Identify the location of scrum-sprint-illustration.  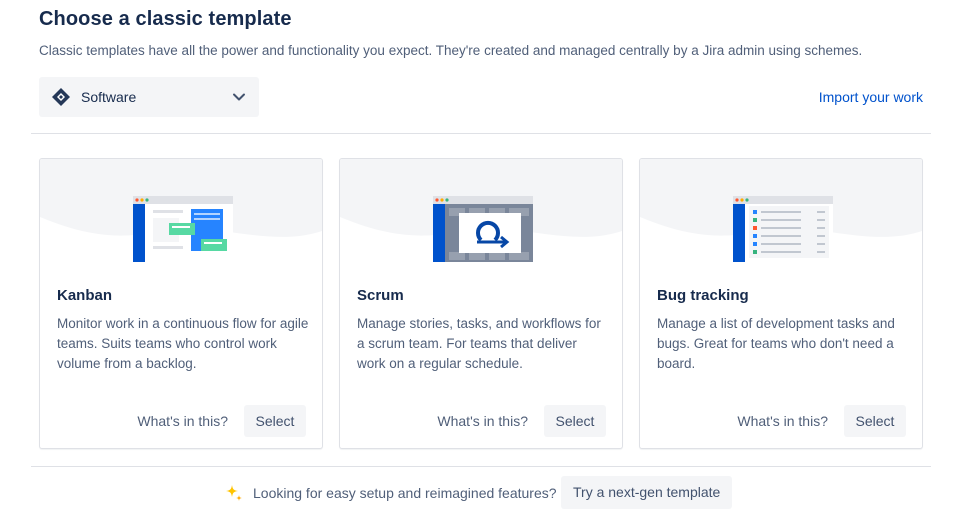
(483, 229).